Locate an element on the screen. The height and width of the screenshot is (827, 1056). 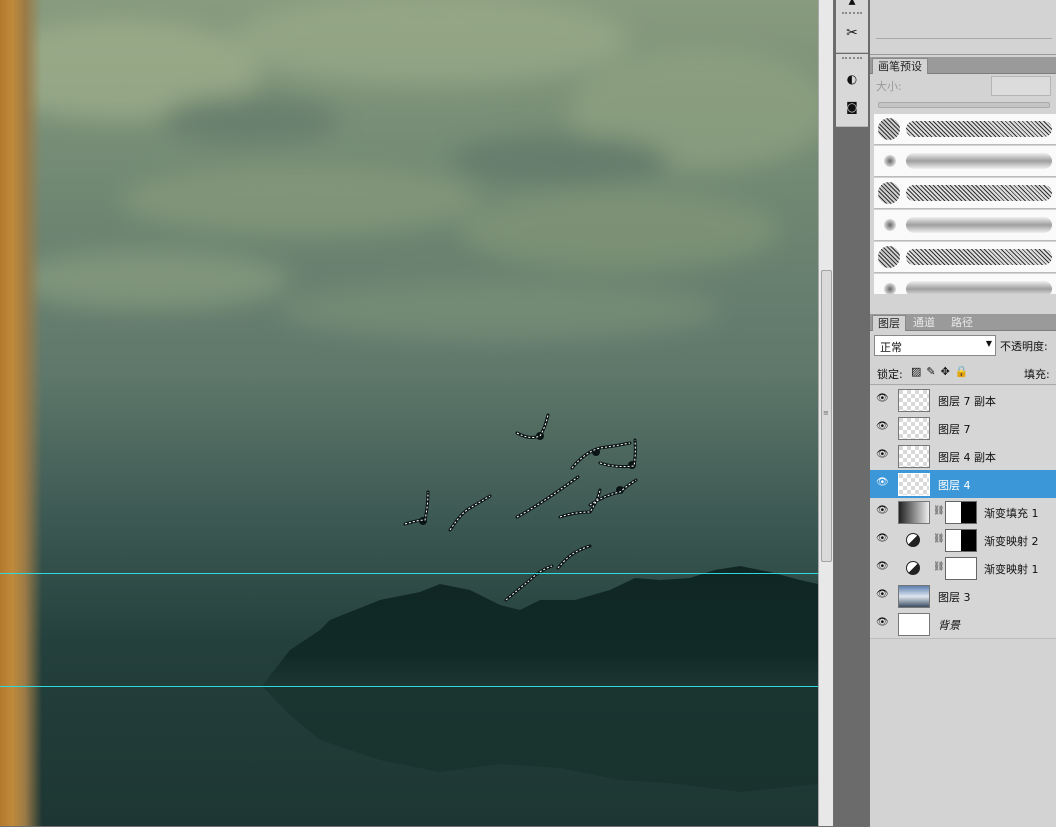
collapsed-panel-dock: ▴ ✂ ◐ ◙ is located at coordinates (852, 413).